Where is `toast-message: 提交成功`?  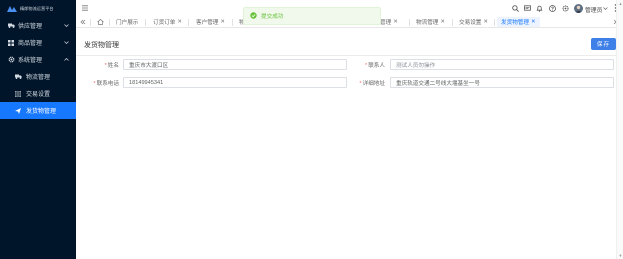
toast-message: 提交成功 is located at coordinates (272, 17).